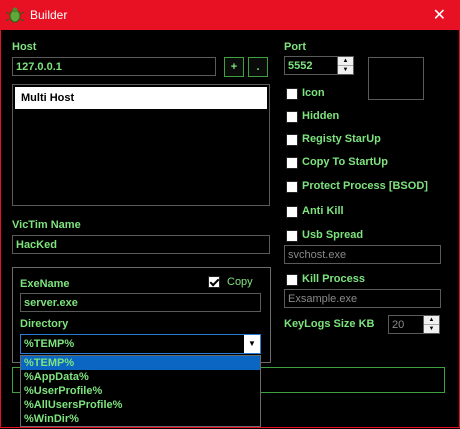 This screenshot has width=460, height=429. Describe the element at coordinates (240, 282) in the screenshot. I see `copy-label: Copy` at that location.